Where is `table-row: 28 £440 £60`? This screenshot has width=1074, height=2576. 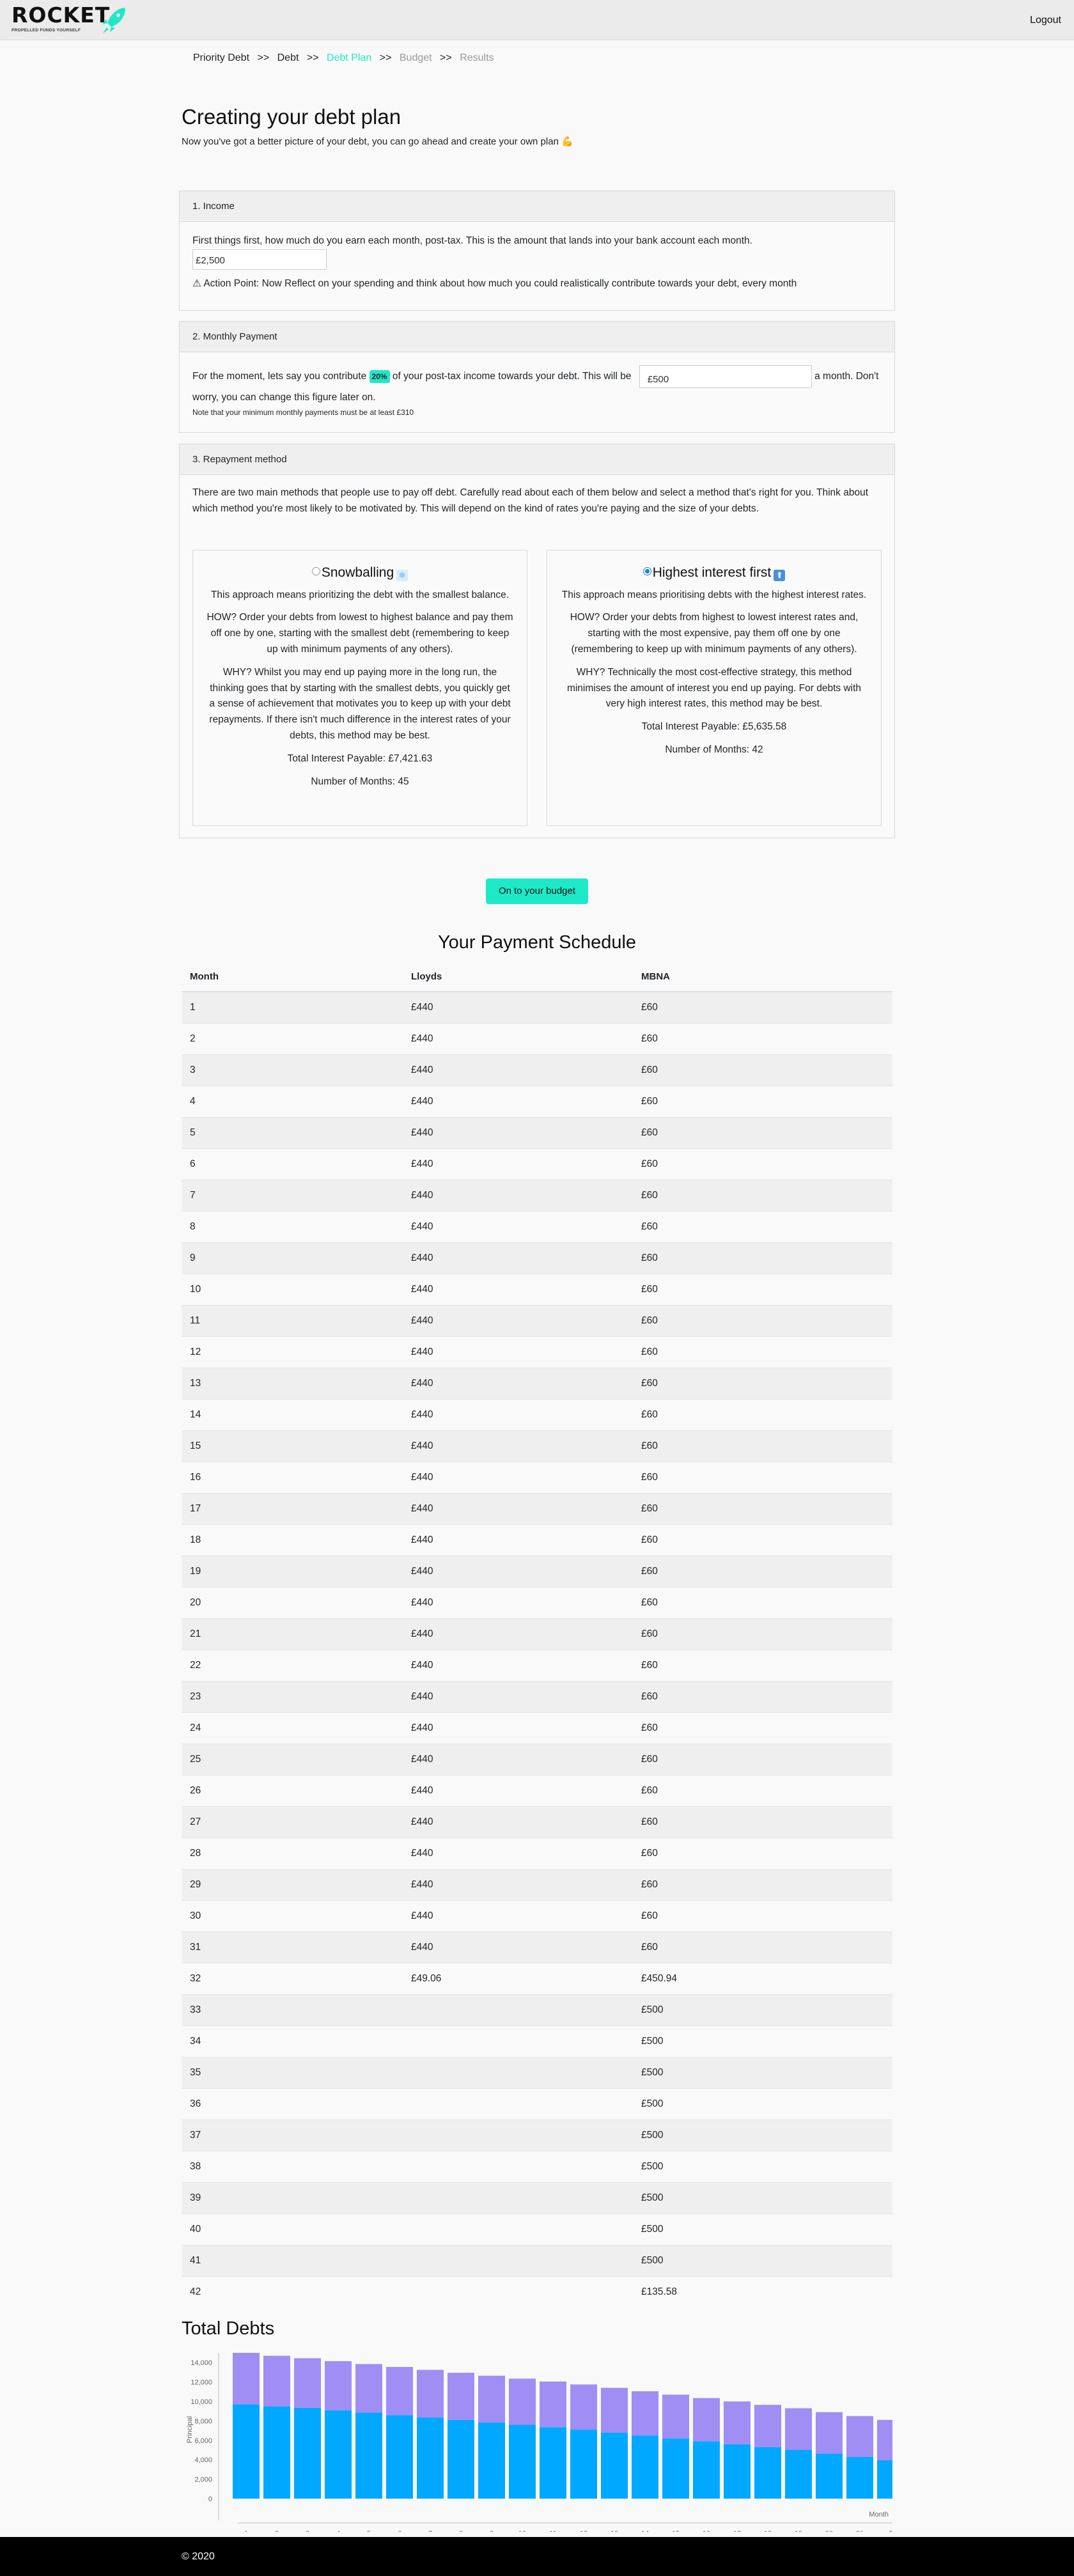
table-row: 28 £440 £60 is located at coordinates (537, 1853).